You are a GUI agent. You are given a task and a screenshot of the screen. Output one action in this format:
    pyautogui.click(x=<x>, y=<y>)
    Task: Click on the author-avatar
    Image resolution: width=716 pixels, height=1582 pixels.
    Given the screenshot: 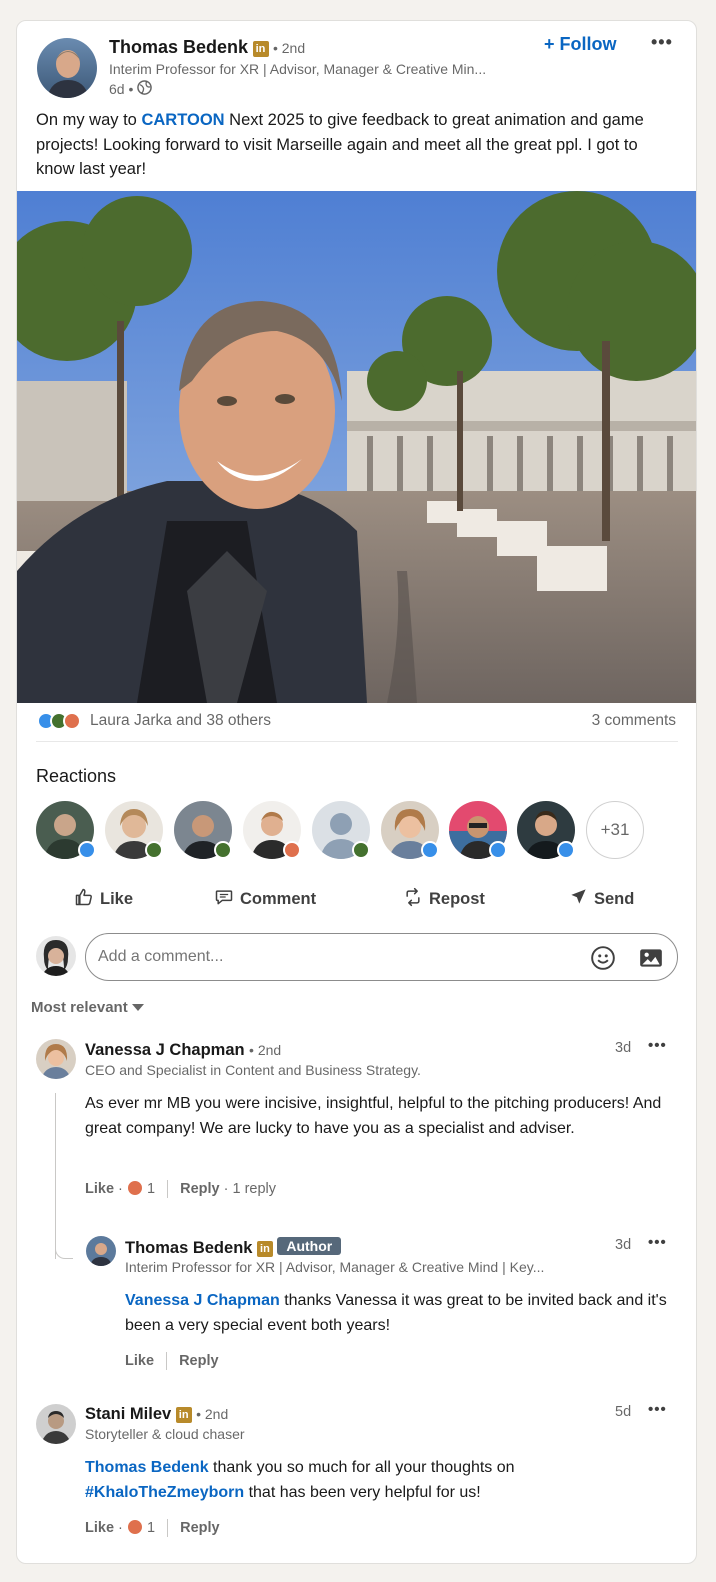 What is the action you would take?
    pyautogui.click(x=67, y=68)
    